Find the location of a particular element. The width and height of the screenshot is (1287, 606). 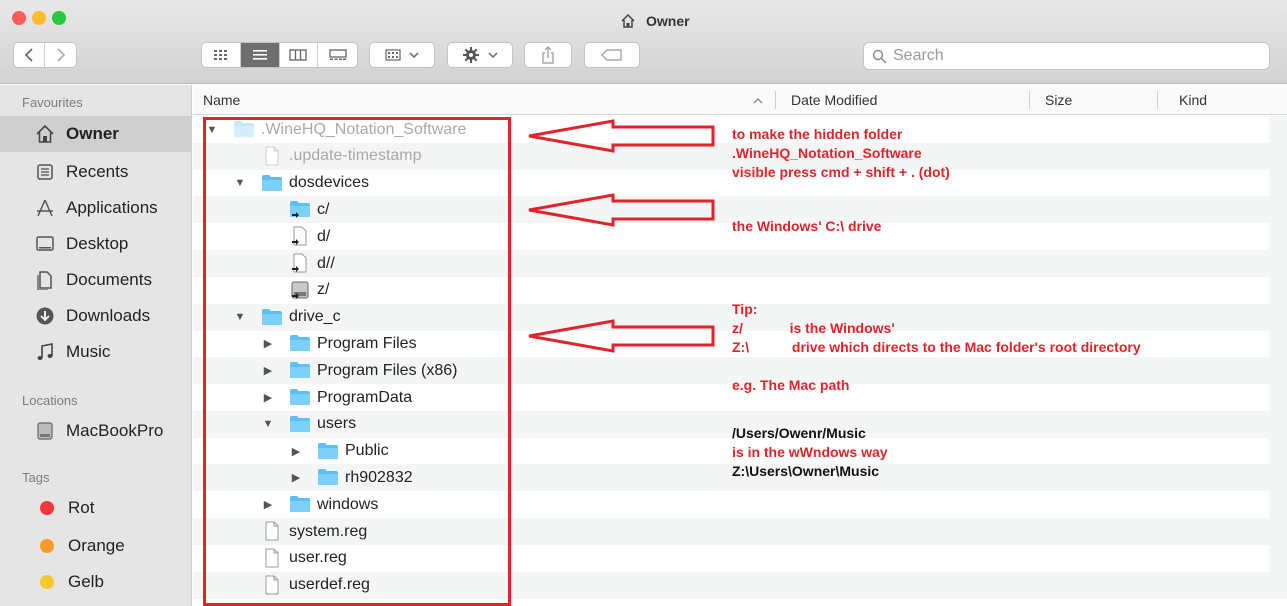

yellow-tag-icon is located at coordinates (47, 582).